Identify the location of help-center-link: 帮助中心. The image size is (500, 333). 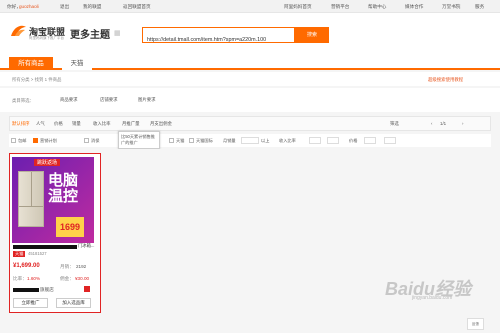
(377, 7).